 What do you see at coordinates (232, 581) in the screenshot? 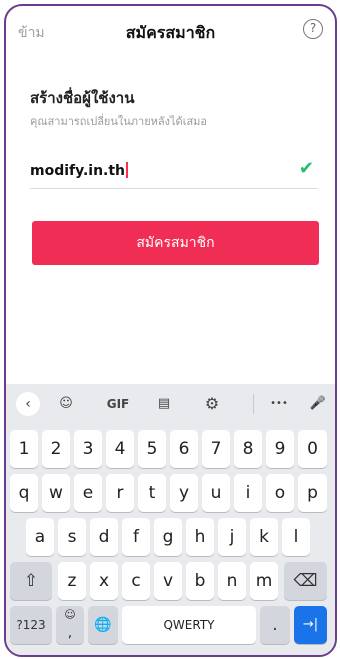
I see `key-n: n` at bounding box center [232, 581].